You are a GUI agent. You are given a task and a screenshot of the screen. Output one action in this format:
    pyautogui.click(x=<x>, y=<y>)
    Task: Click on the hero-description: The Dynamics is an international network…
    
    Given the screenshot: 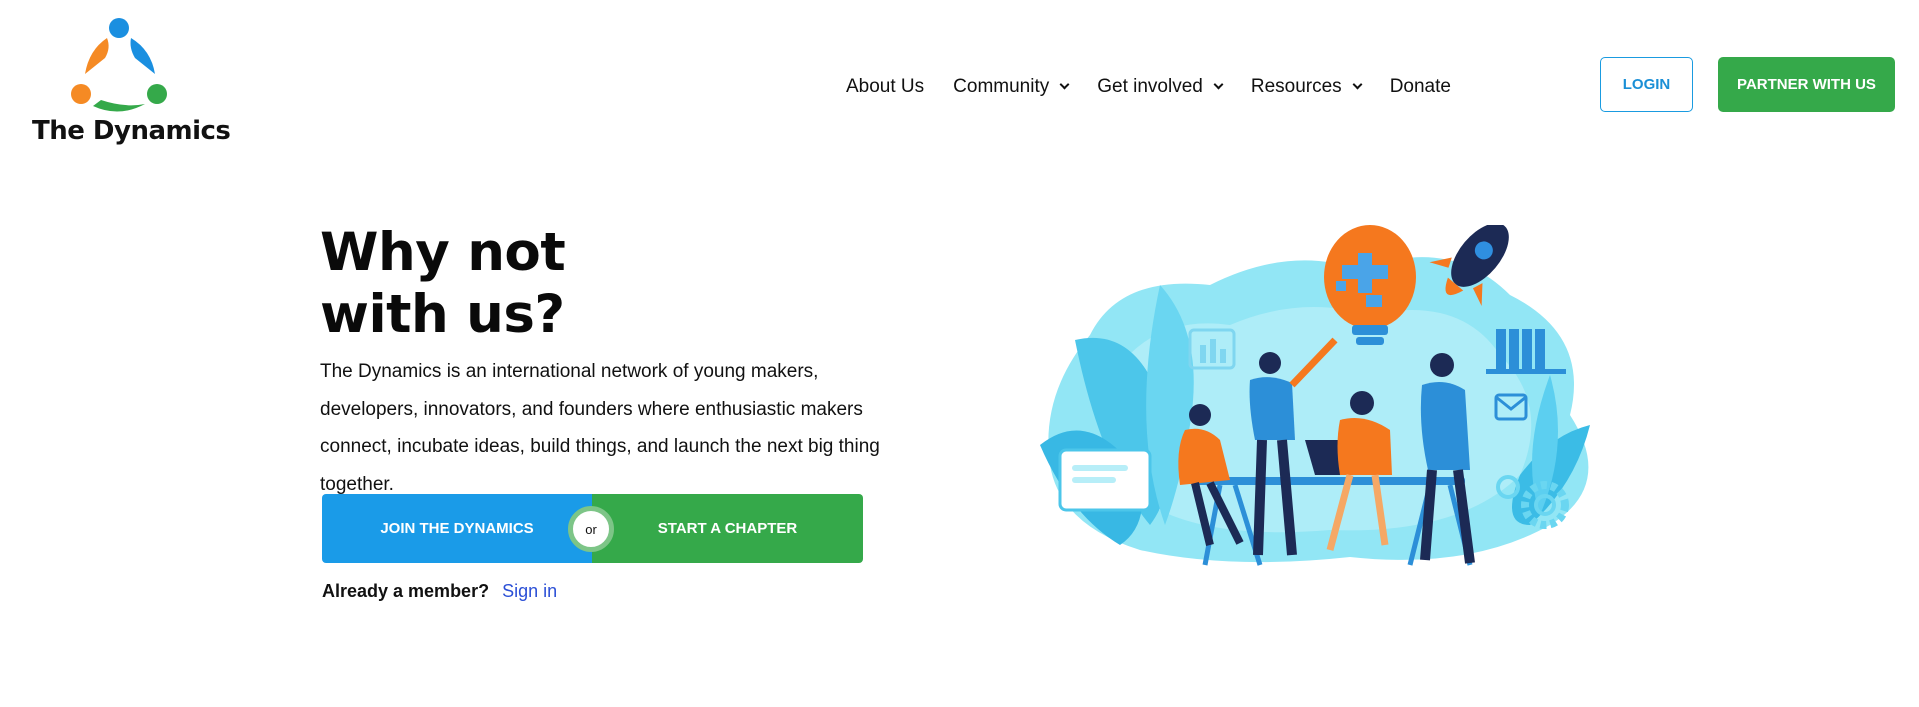 What is the action you would take?
    pyautogui.click(x=600, y=428)
    